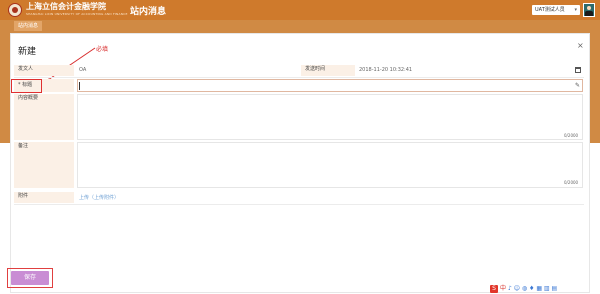 The image size is (600, 294). Describe the element at coordinates (571, 182) in the screenshot. I see `remark-counter: 0/2000` at that location.